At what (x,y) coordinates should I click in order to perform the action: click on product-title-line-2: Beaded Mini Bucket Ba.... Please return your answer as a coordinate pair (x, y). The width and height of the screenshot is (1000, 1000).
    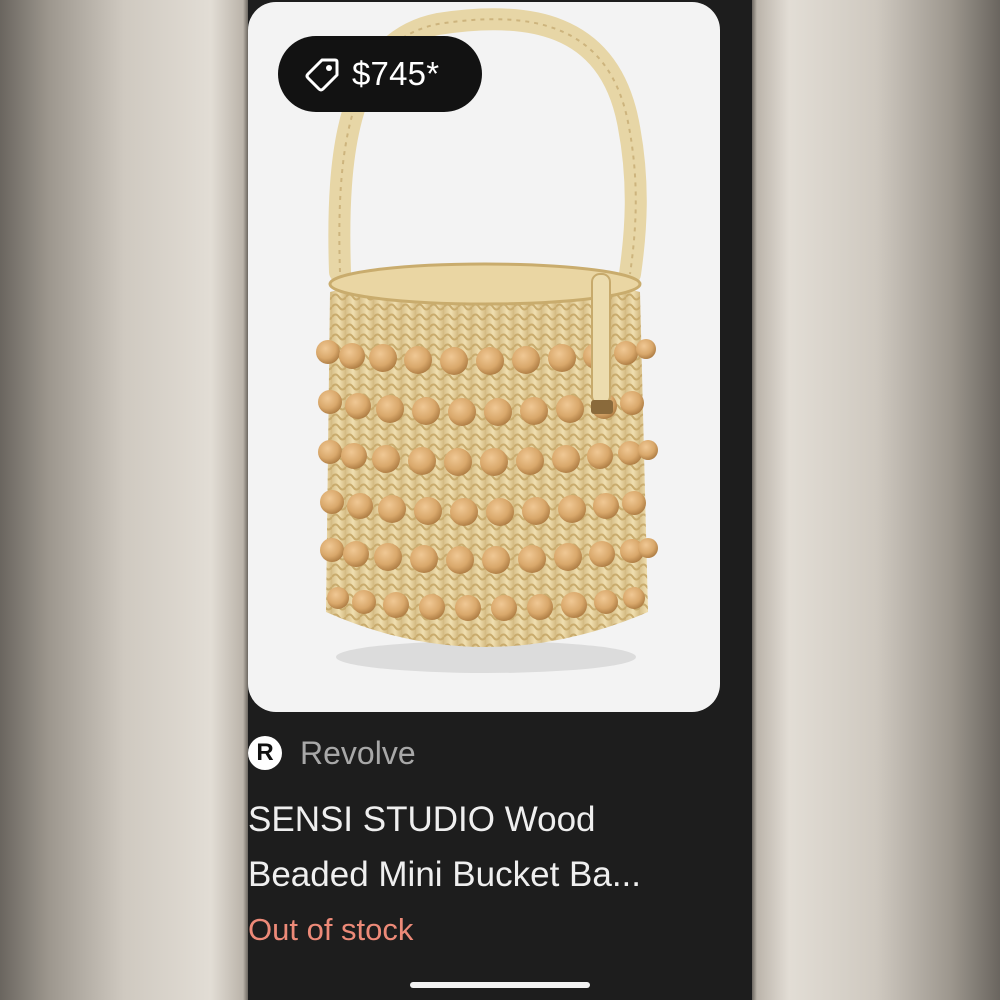
    Looking at the image, I should click on (444, 874).